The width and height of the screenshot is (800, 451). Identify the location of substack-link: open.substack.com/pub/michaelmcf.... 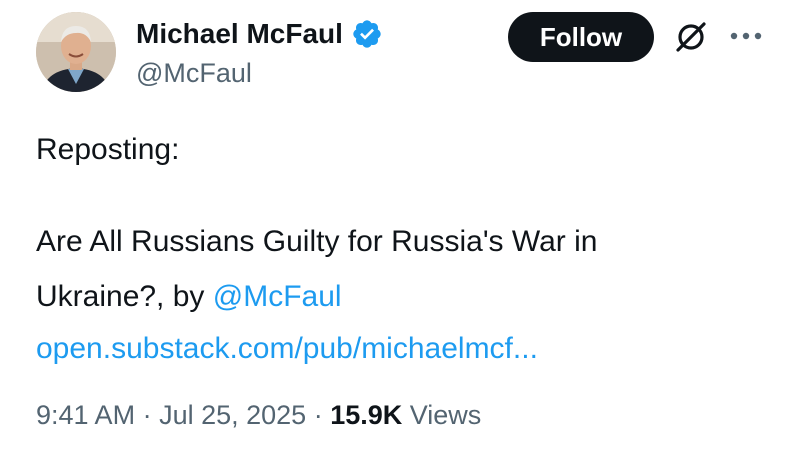
(287, 348).